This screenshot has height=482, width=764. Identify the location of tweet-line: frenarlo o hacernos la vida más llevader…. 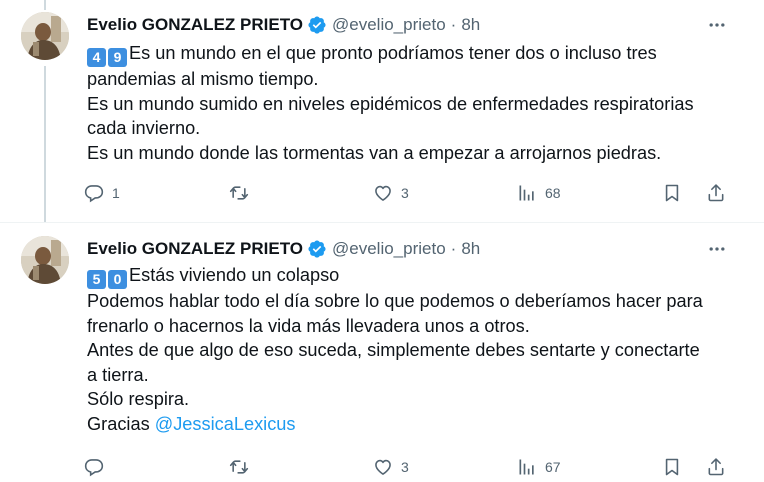
(308, 325).